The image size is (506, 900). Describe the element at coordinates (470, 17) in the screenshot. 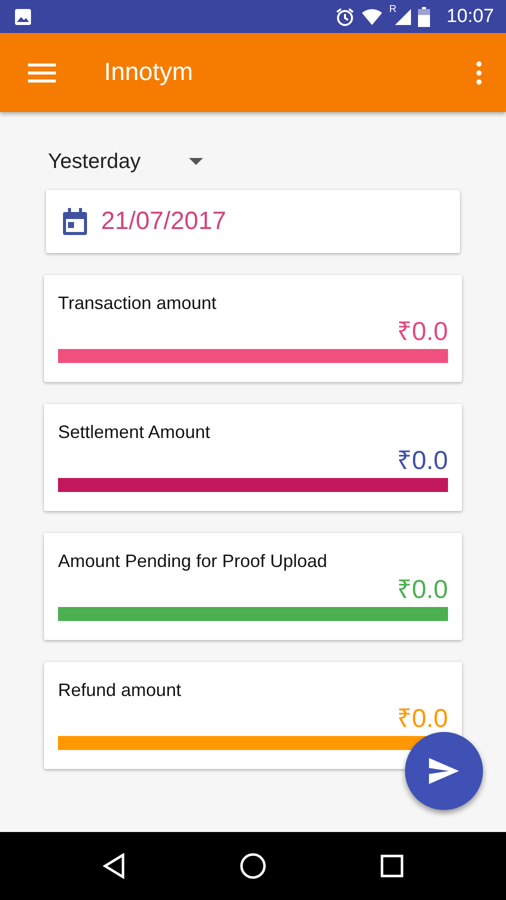

I see `clock: 10:07` at that location.